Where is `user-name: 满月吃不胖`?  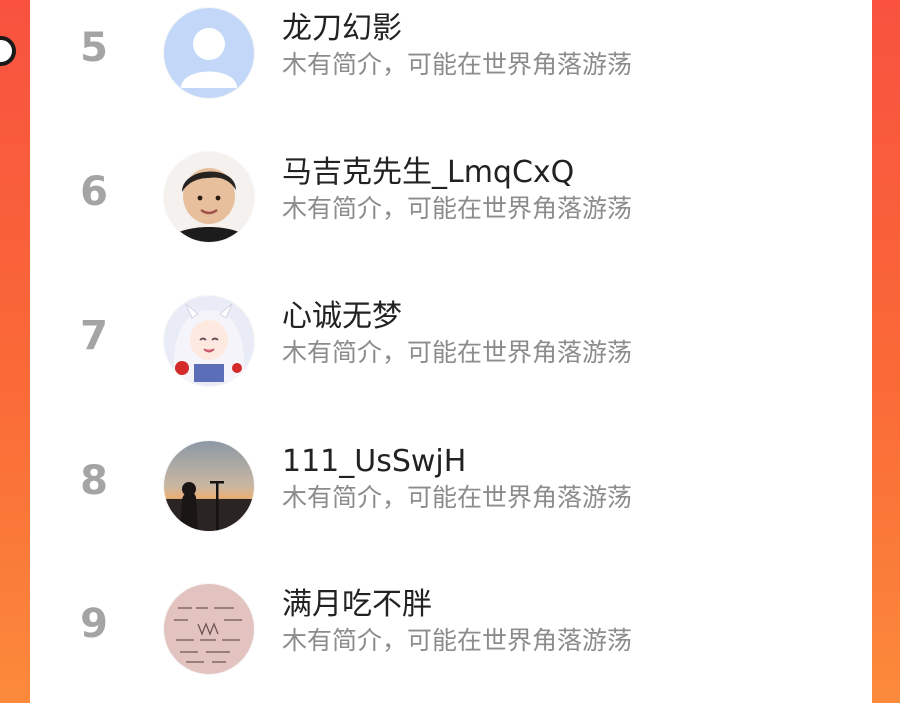
user-name: 满月吃不胖 is located at coordinates (357, 605).